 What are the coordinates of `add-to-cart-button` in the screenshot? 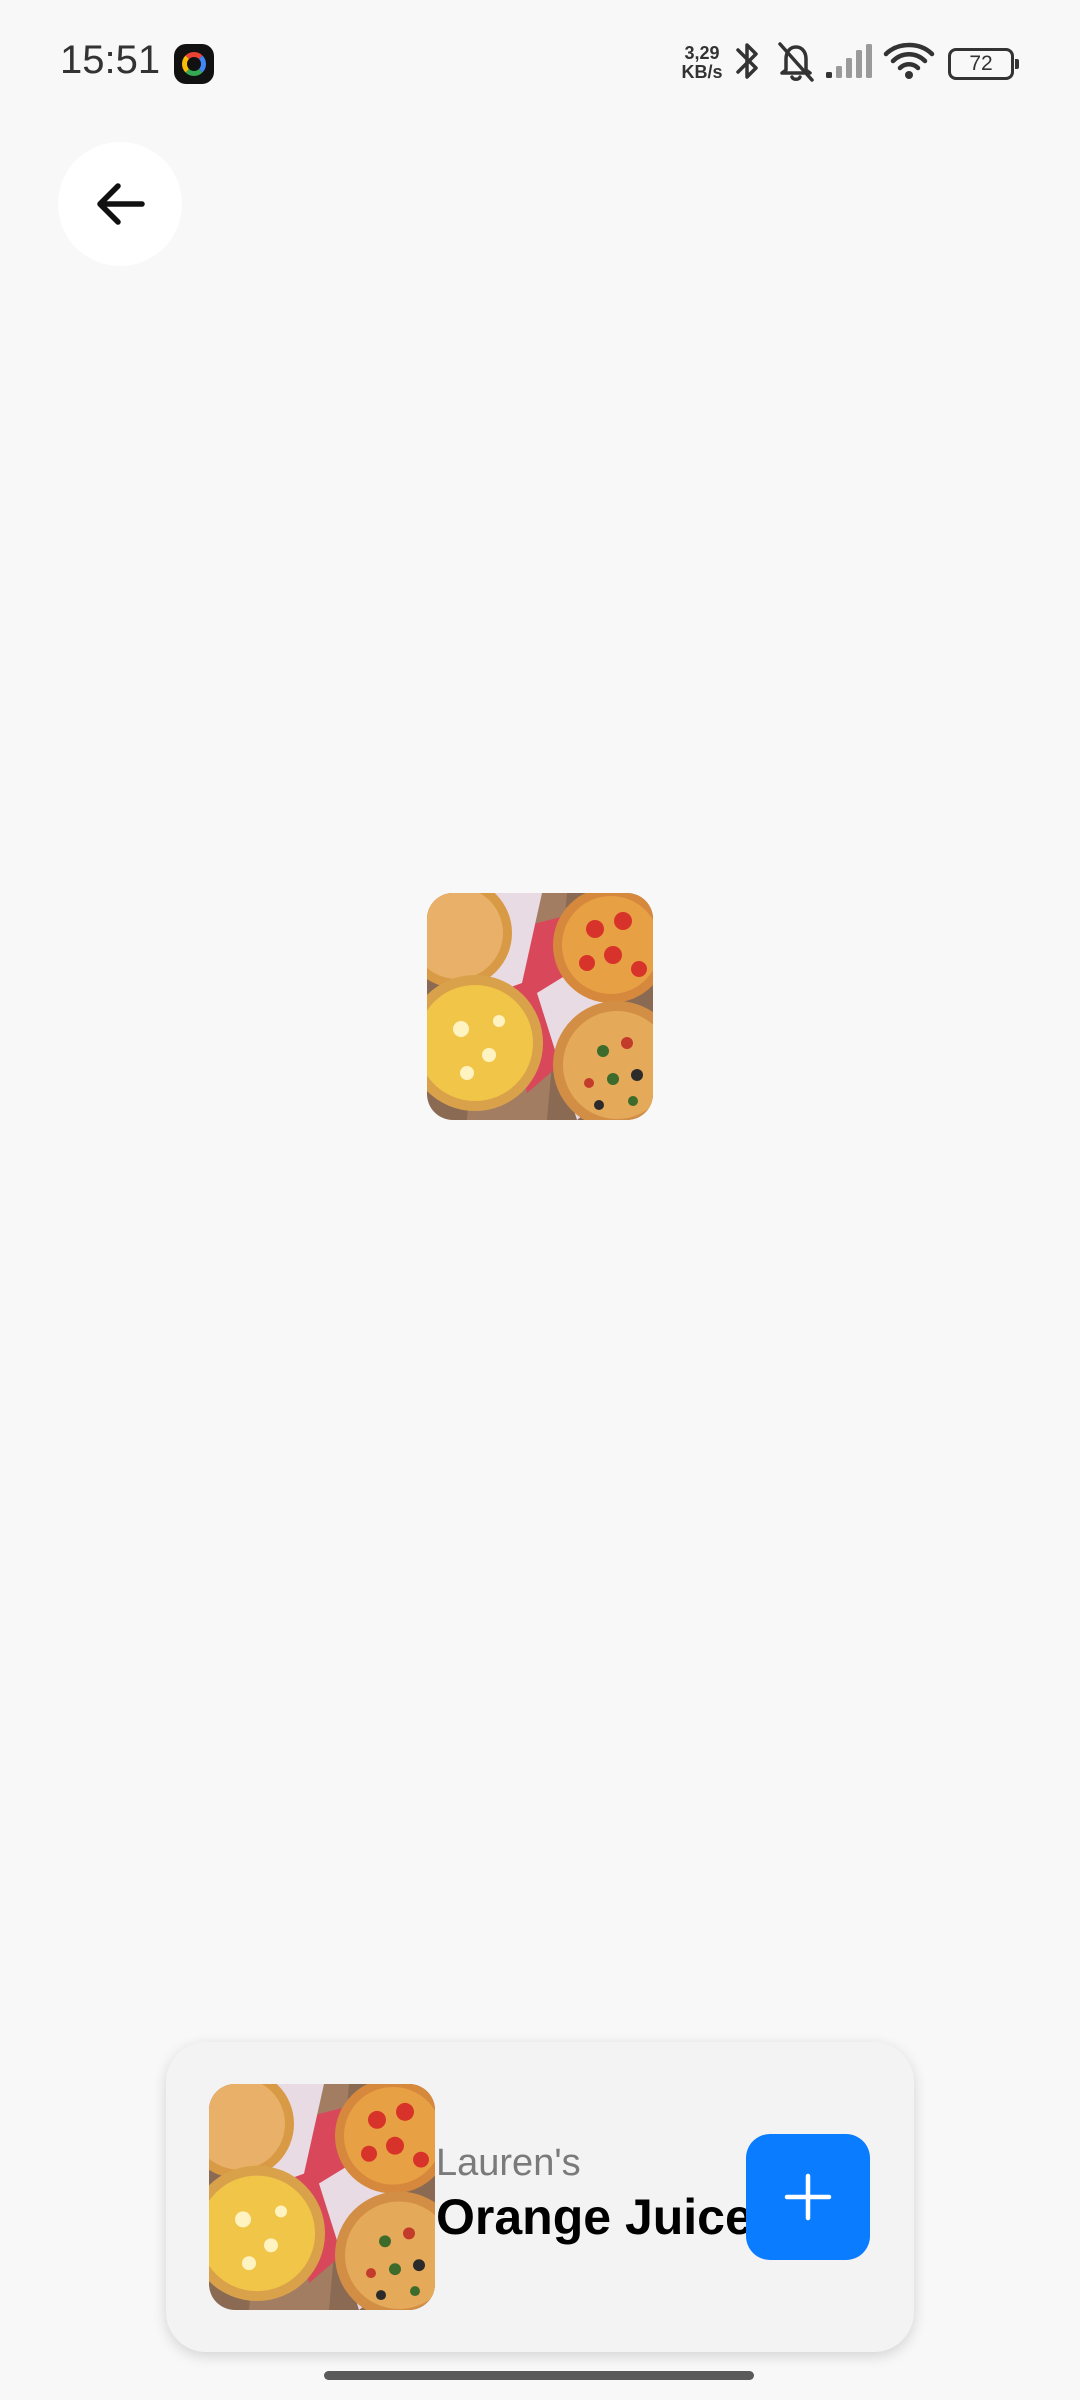 It's located at (808, 2197).